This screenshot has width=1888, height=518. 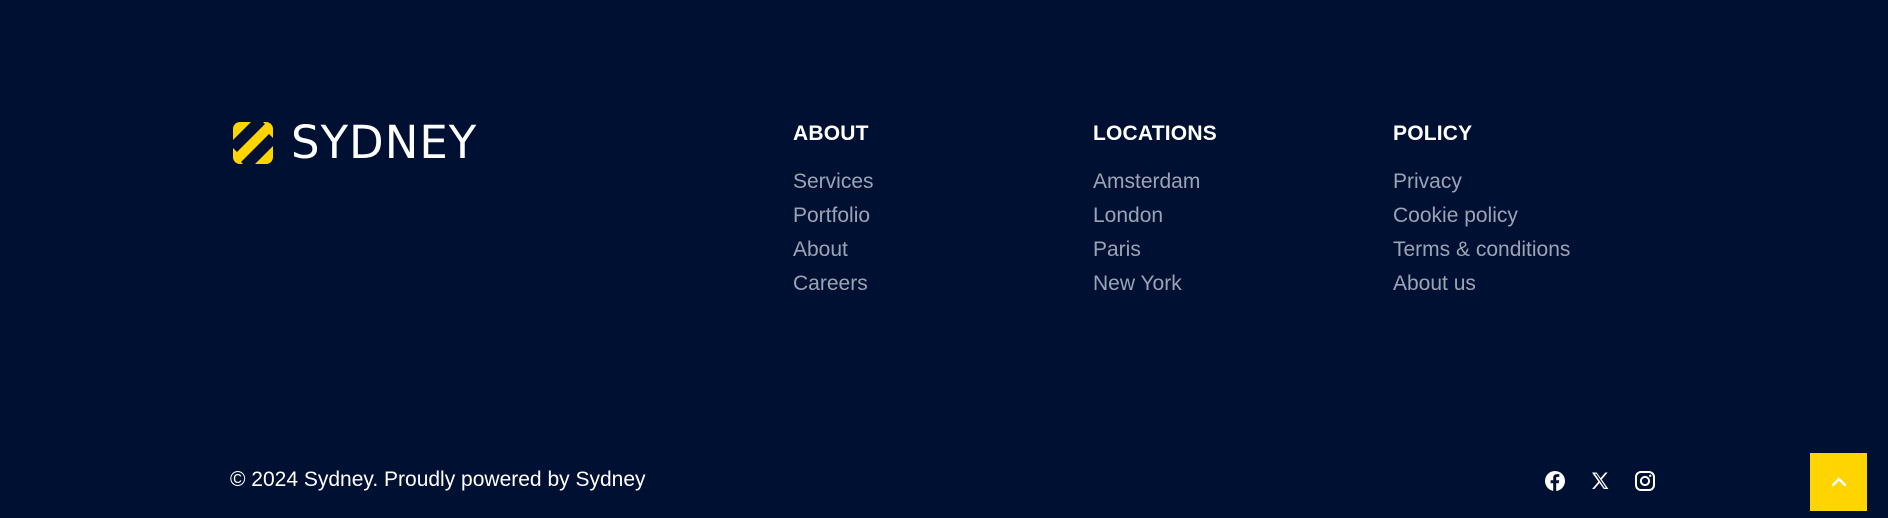 I want to click on link-list: Amsterdam London Paris New York, so click(x=1155, y=233).